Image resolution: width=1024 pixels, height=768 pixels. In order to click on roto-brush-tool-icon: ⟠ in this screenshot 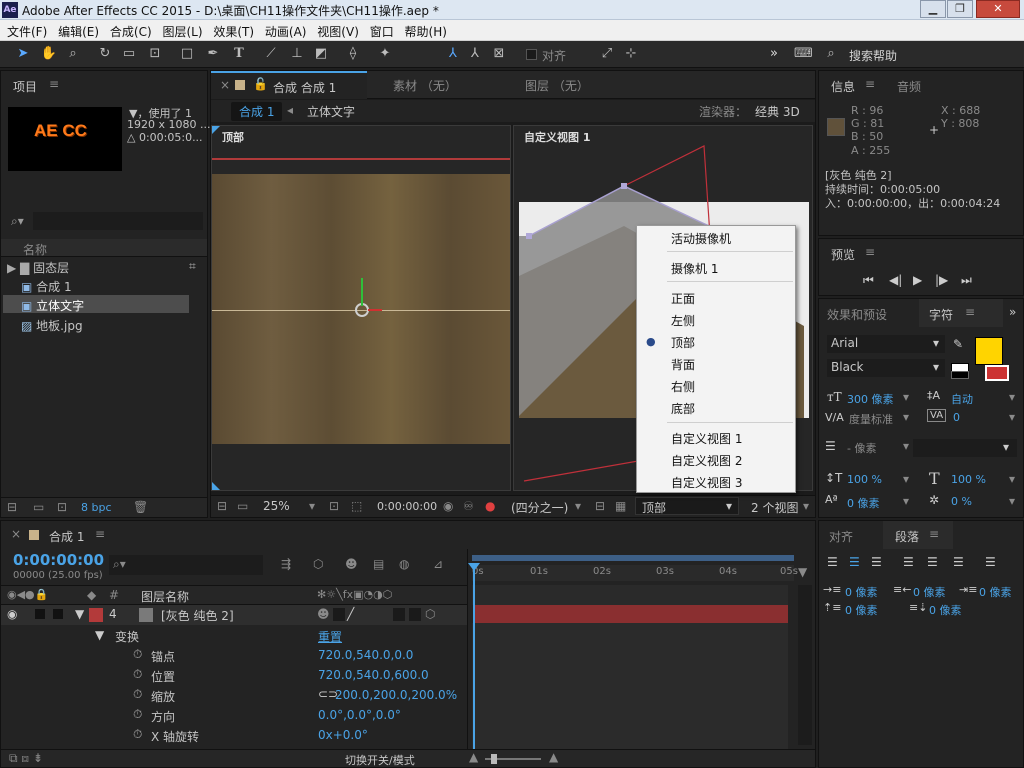, I will do `click(353, 54)`.